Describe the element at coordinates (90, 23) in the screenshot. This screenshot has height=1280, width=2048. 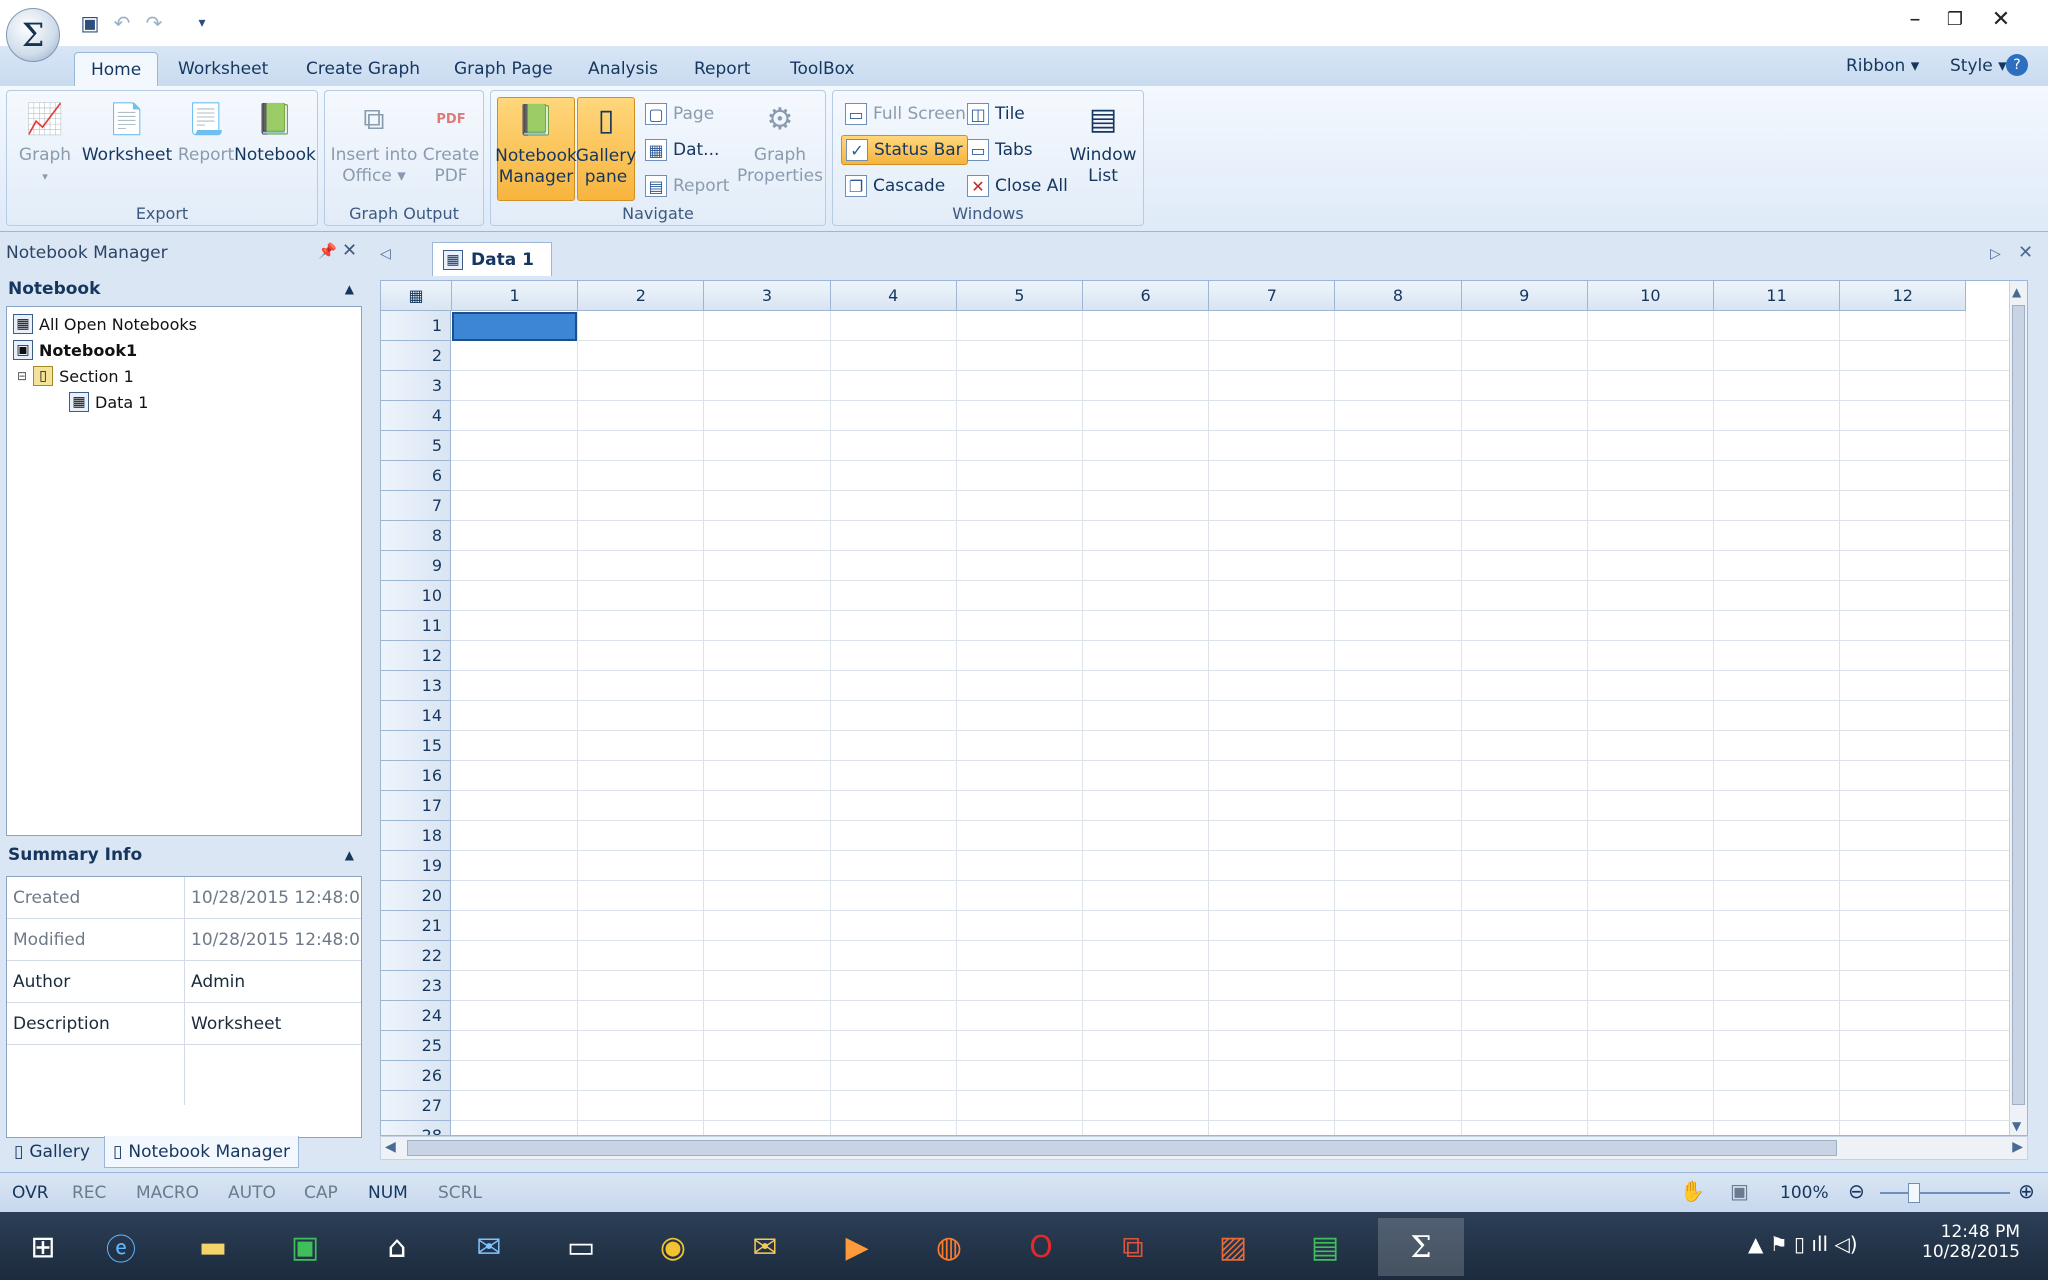
I see `save-icon: ▣` at that location.